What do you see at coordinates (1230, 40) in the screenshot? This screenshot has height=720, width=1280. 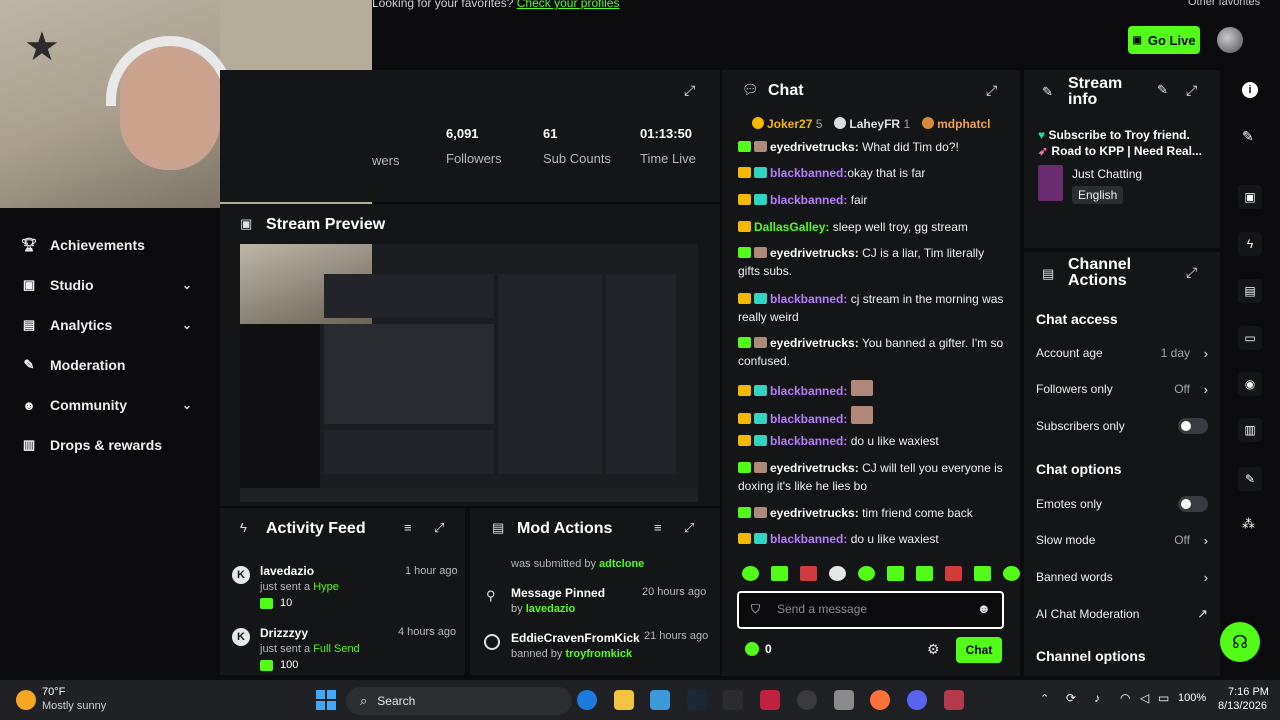 I see `user-avatar` at bounding box center [1230, 40].